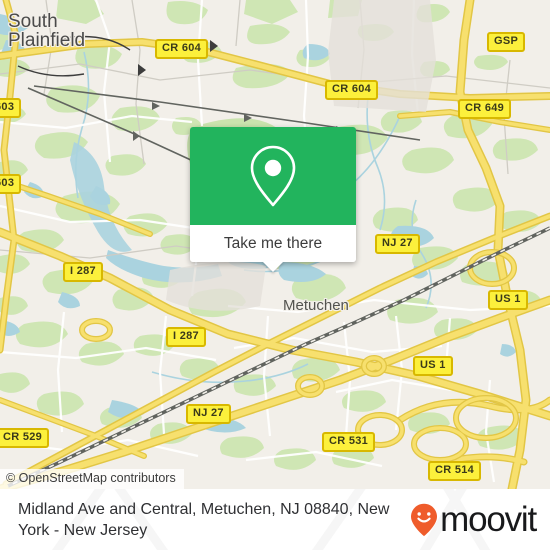  What do you see at coordinates (208, 414) in the screenshot?
I see `highway-shield-nj27-lower: NJ 27` at bounding box center [208, 414].